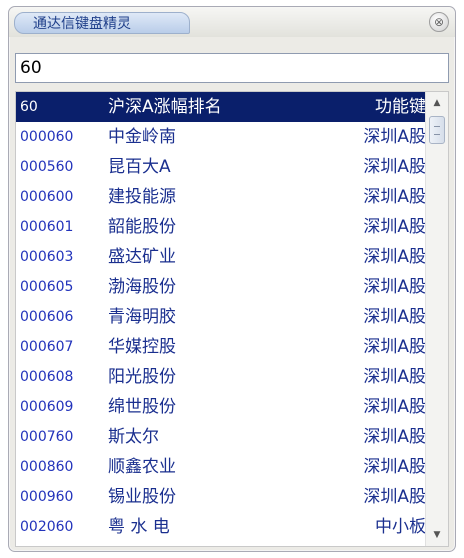 This screenshot has height=558, width=464. Describe the element at coordinates (47, 137) in the screenshot. I see `stock-code: 000060` at that location.